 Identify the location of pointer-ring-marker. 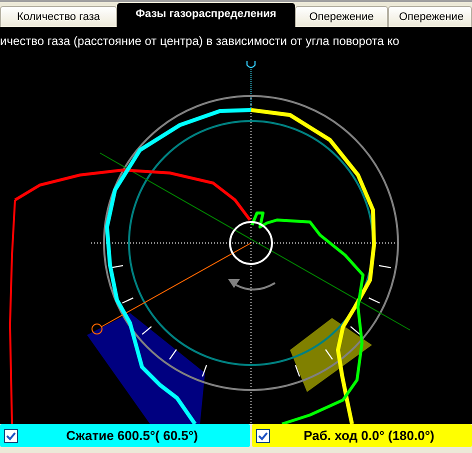
(97, 329).